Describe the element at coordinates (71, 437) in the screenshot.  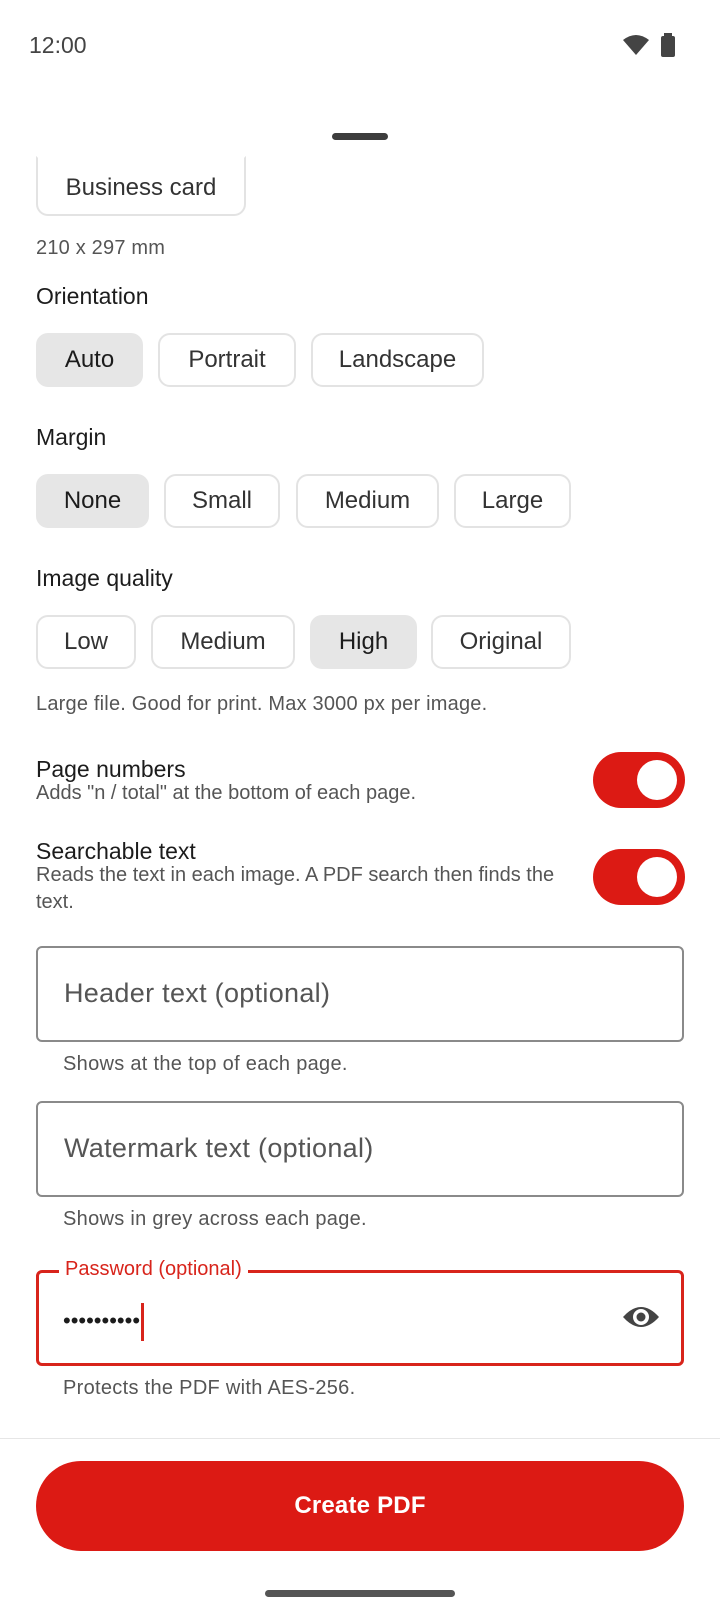
I see `margin-label: Margin` at that location.